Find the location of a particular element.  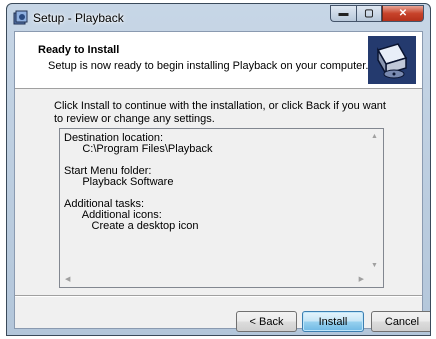

close-button: ✕ is located at coordinates (403, 13).